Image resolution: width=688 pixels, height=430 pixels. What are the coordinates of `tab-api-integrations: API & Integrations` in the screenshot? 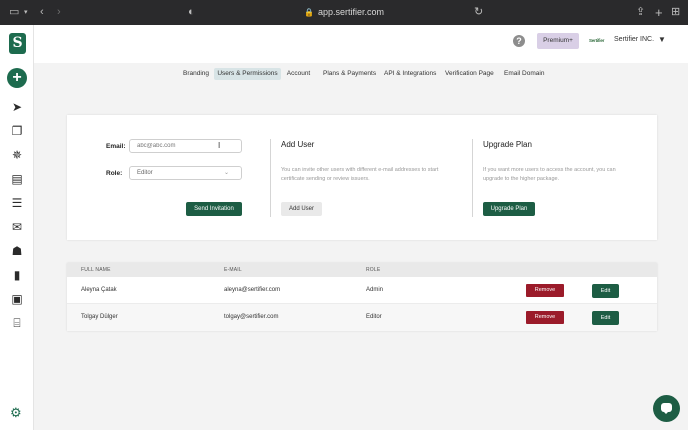 It's located at (410, 74).